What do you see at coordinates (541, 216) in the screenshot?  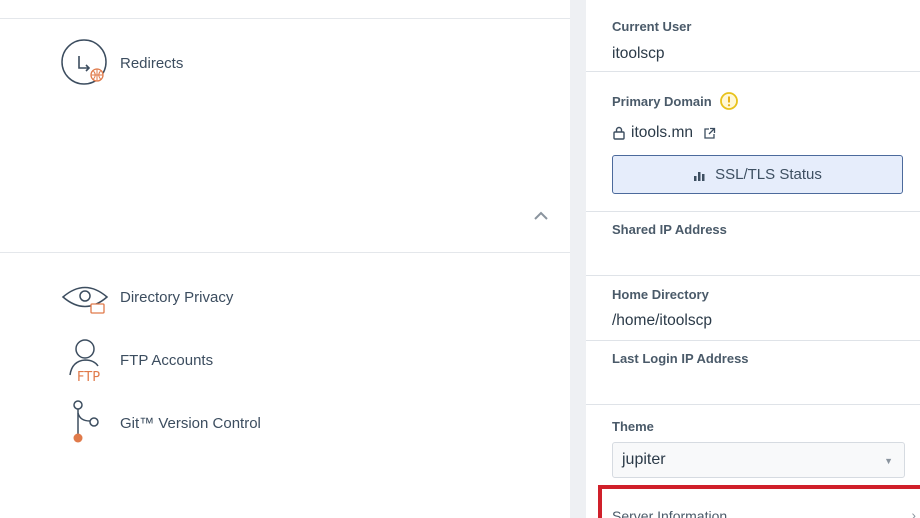 I see `collapse-chevron-up-icon` at bounding box center [541, 216].